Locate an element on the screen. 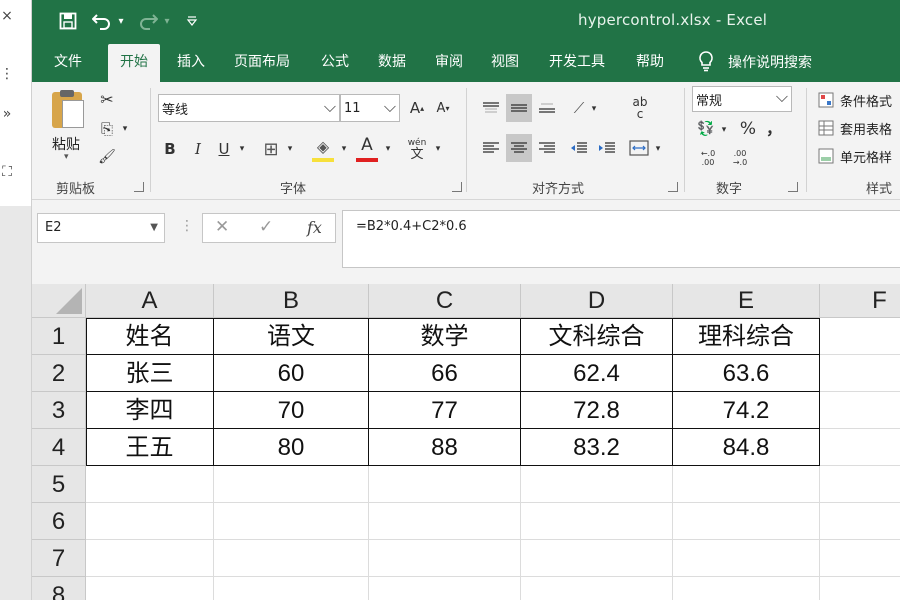 This screenshot has width=900, height=600. save-icon is located at coordinates (68, 21).